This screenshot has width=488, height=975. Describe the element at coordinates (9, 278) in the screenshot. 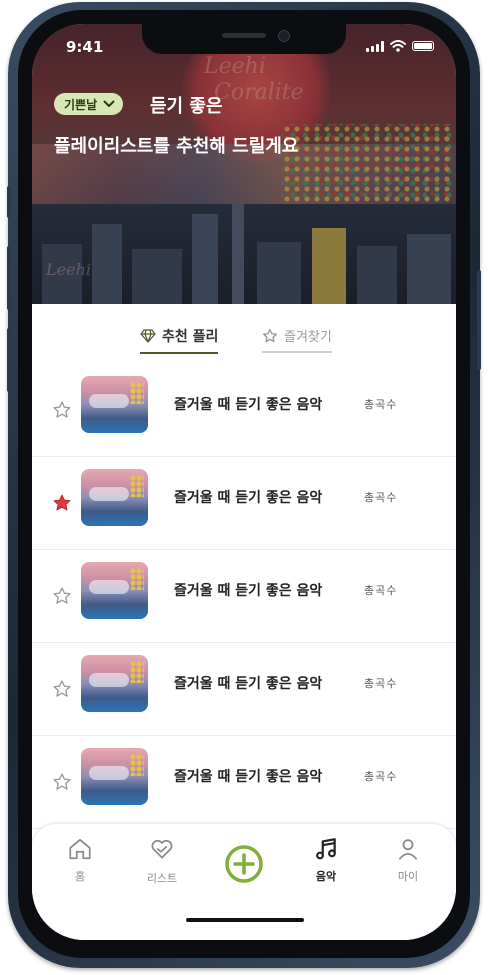

I see `volume-up-button` at that location.